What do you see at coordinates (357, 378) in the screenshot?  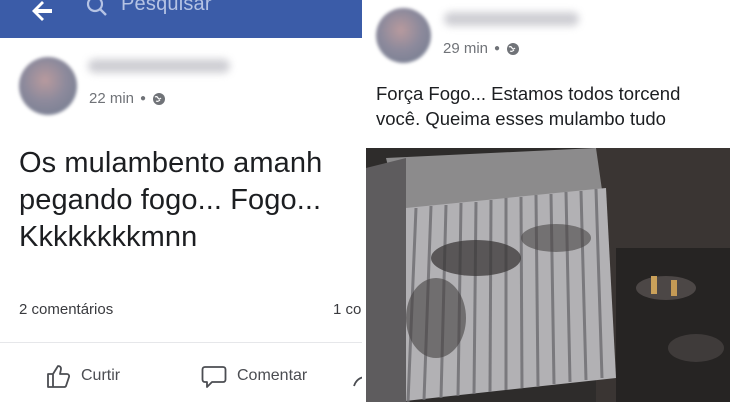 I see `share-icon` at bounding box center [357, 378].